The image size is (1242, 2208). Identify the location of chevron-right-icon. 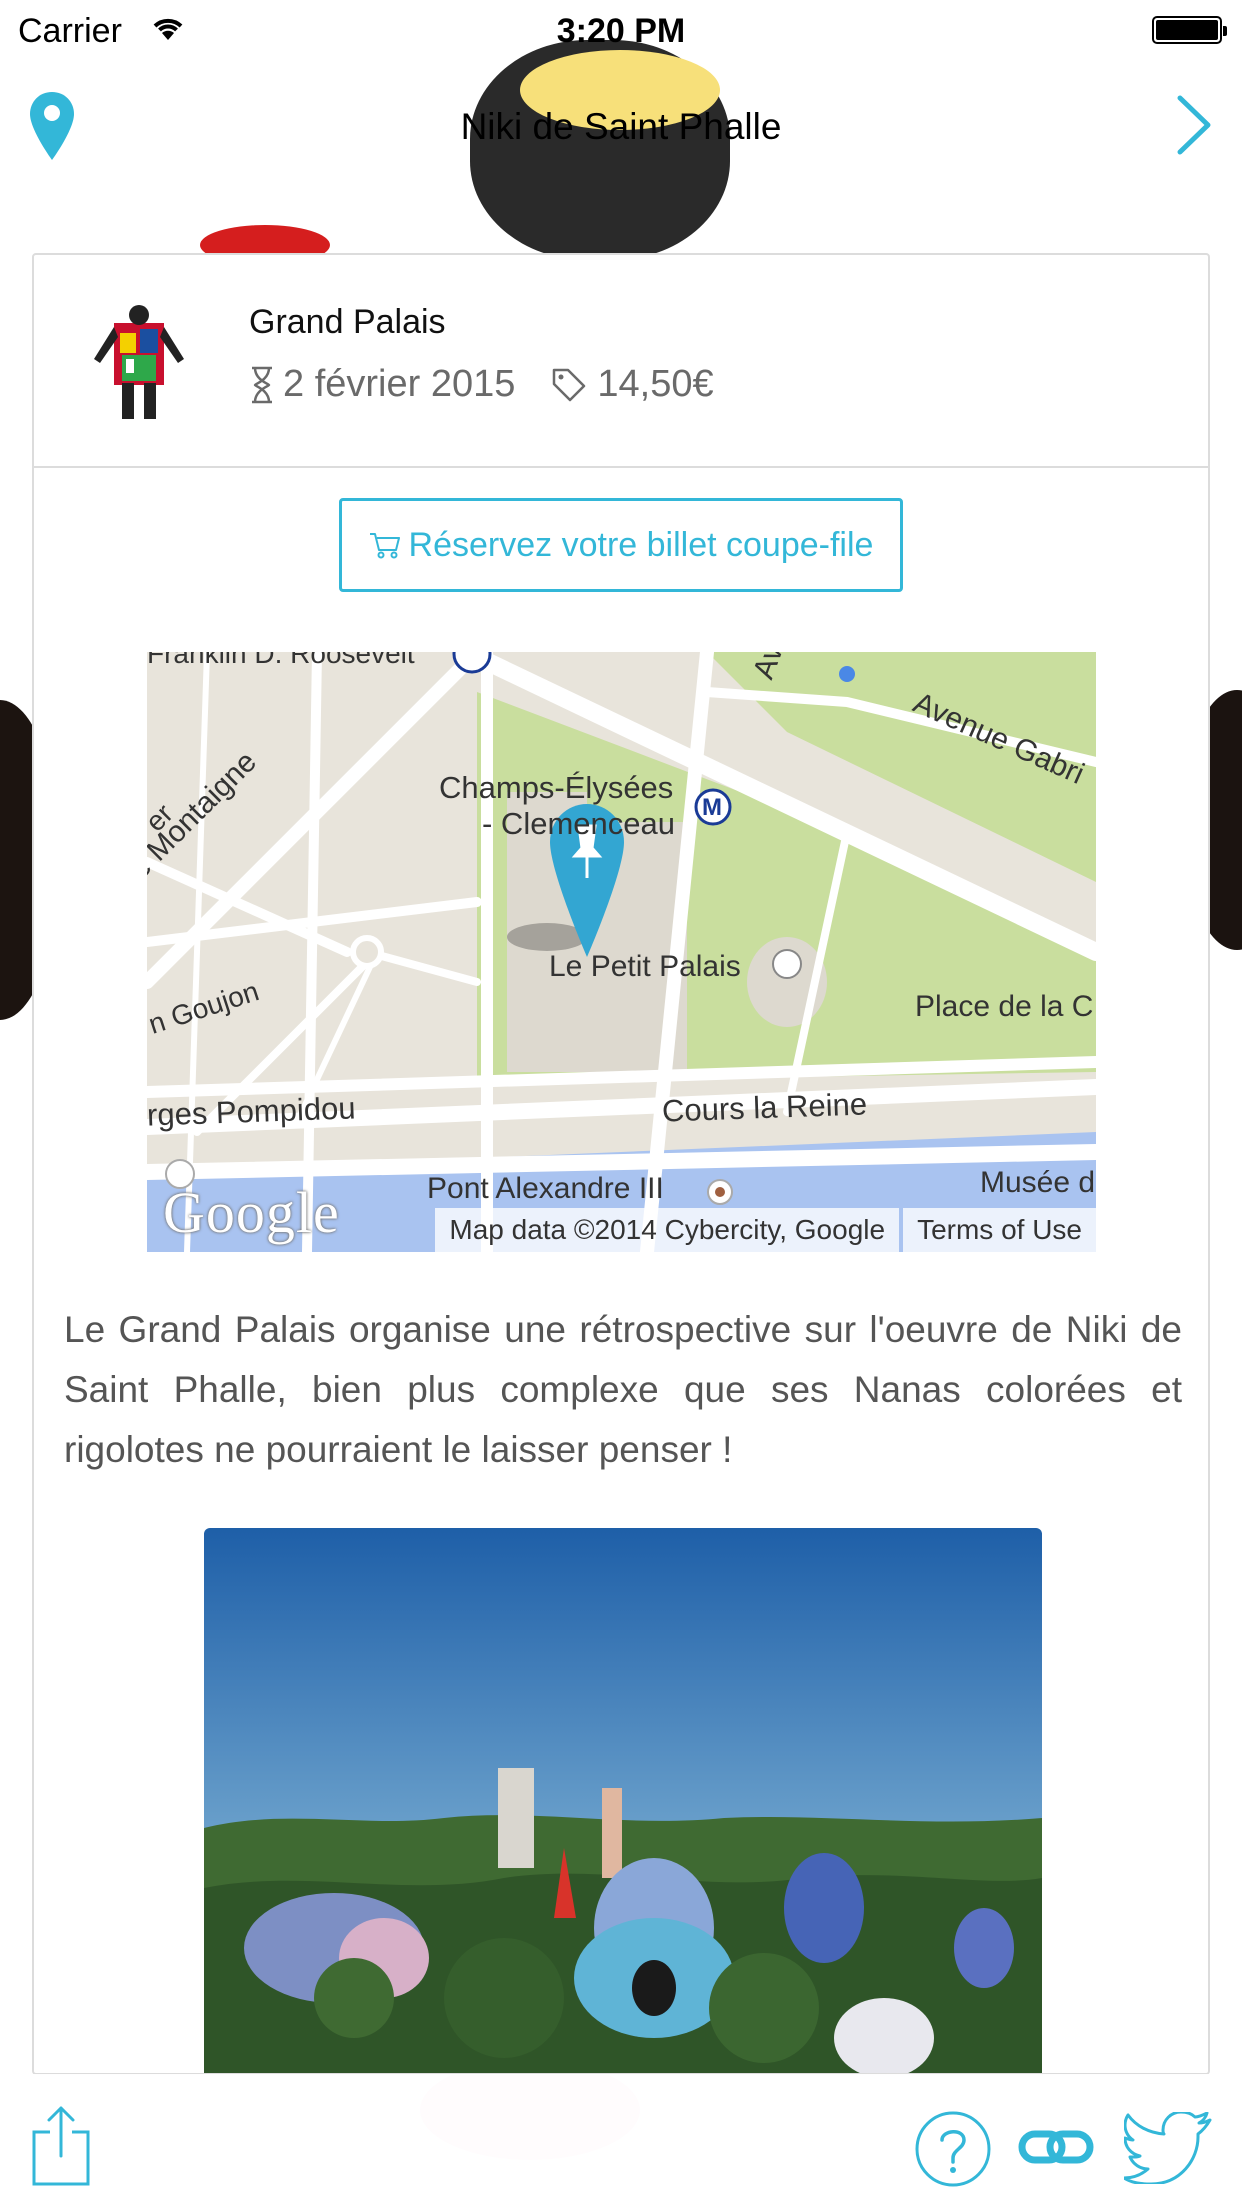
(1194, 125).